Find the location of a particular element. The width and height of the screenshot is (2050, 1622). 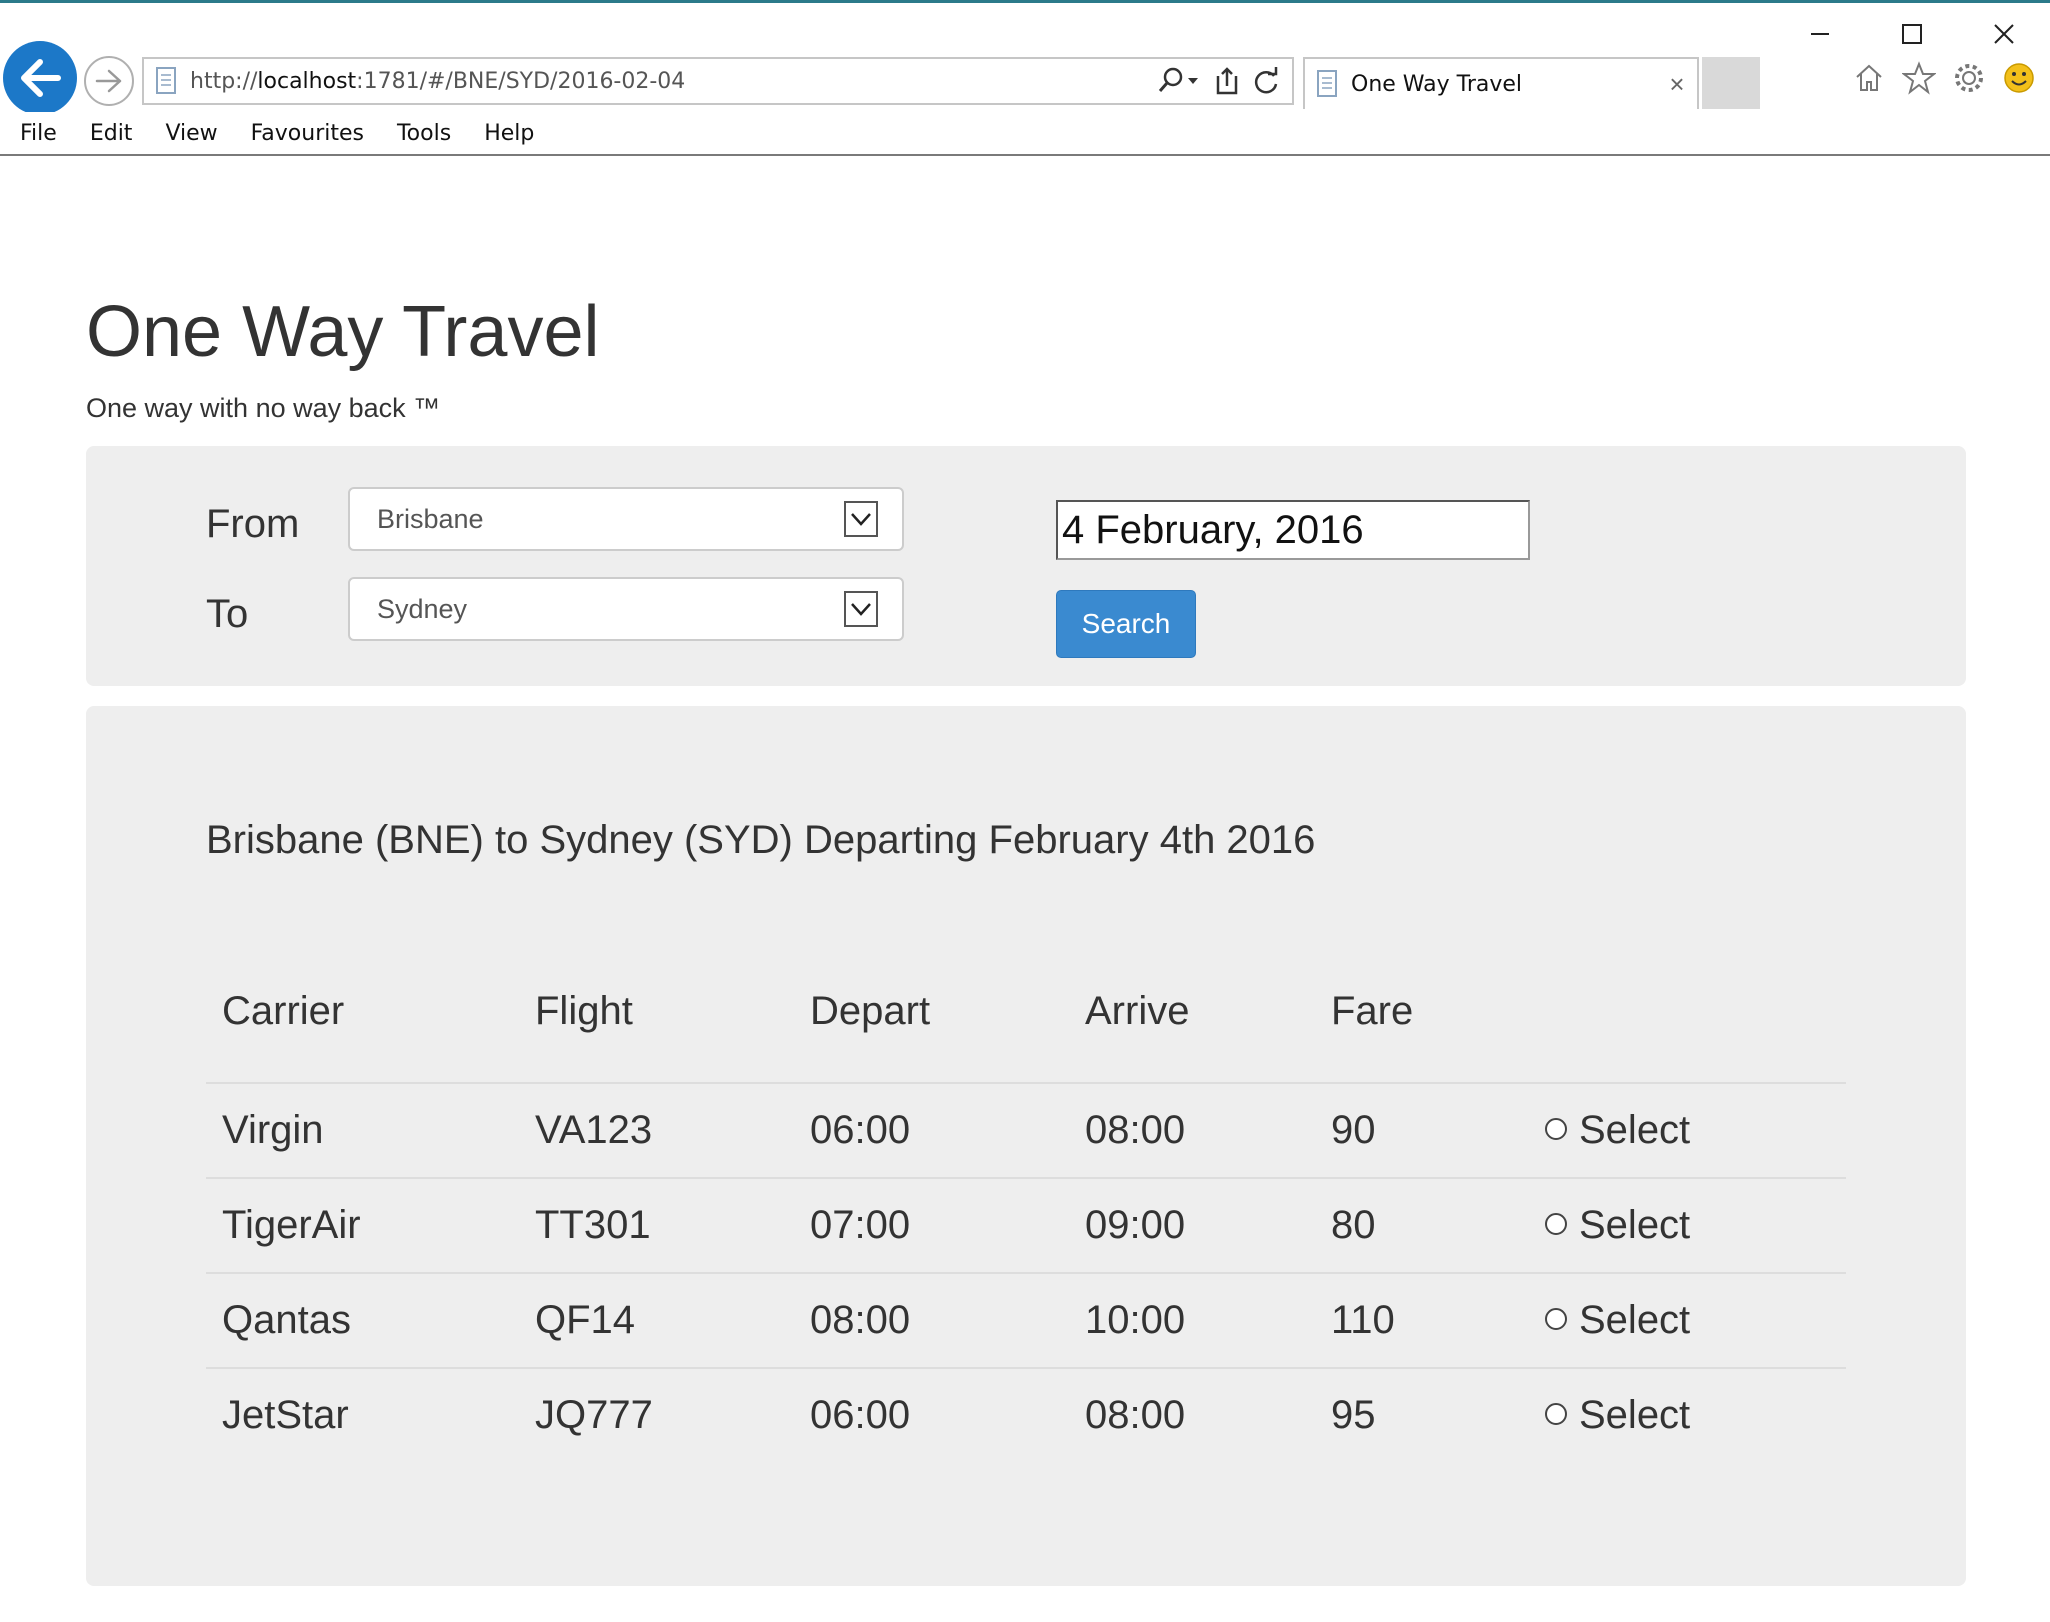

browser-tab: One Way Travel × is located at coordinates (1501, 83).